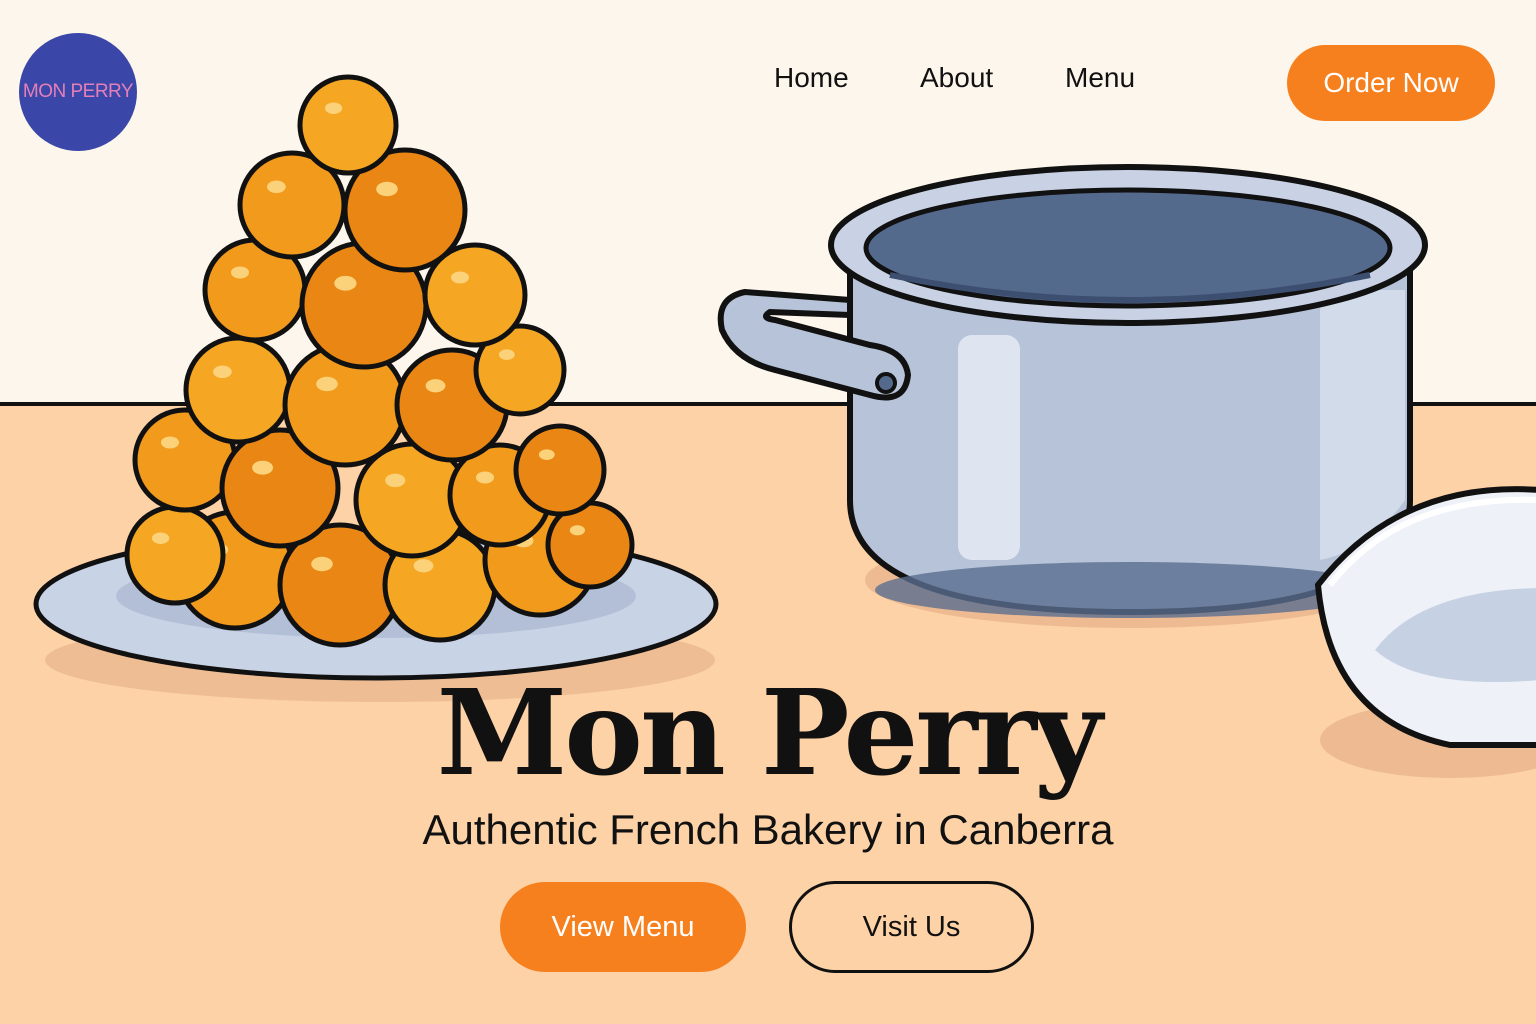 The height and width of the screenshot is (1024, 1536). What do you see at coordinates (956, 78) in the screenshot?
I see `nav-about: About` at bounding box center [956, 78].